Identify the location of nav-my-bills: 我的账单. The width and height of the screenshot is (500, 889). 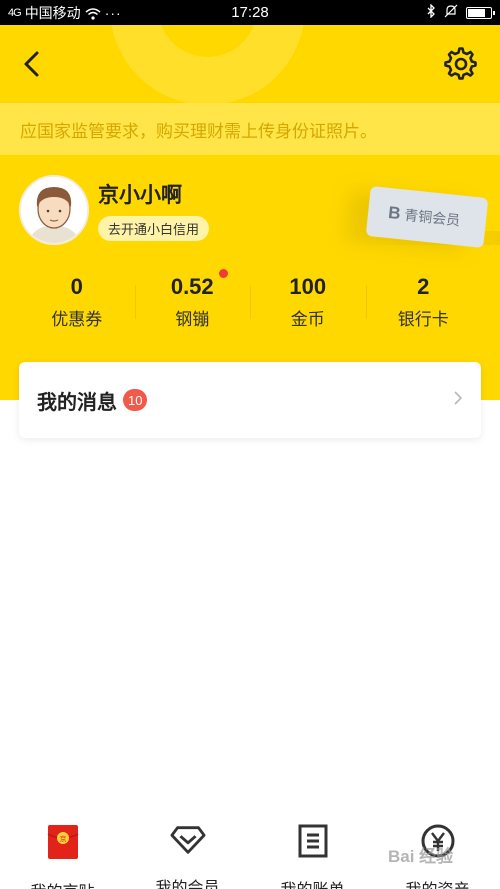
(312, 854).